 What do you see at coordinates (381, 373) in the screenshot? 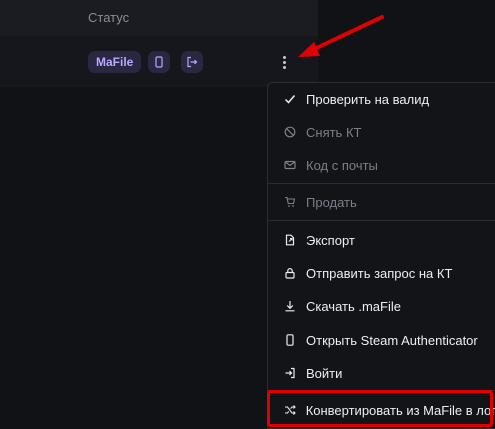
I see `menu-item-login: Войти` at bounding box center [381, 373].